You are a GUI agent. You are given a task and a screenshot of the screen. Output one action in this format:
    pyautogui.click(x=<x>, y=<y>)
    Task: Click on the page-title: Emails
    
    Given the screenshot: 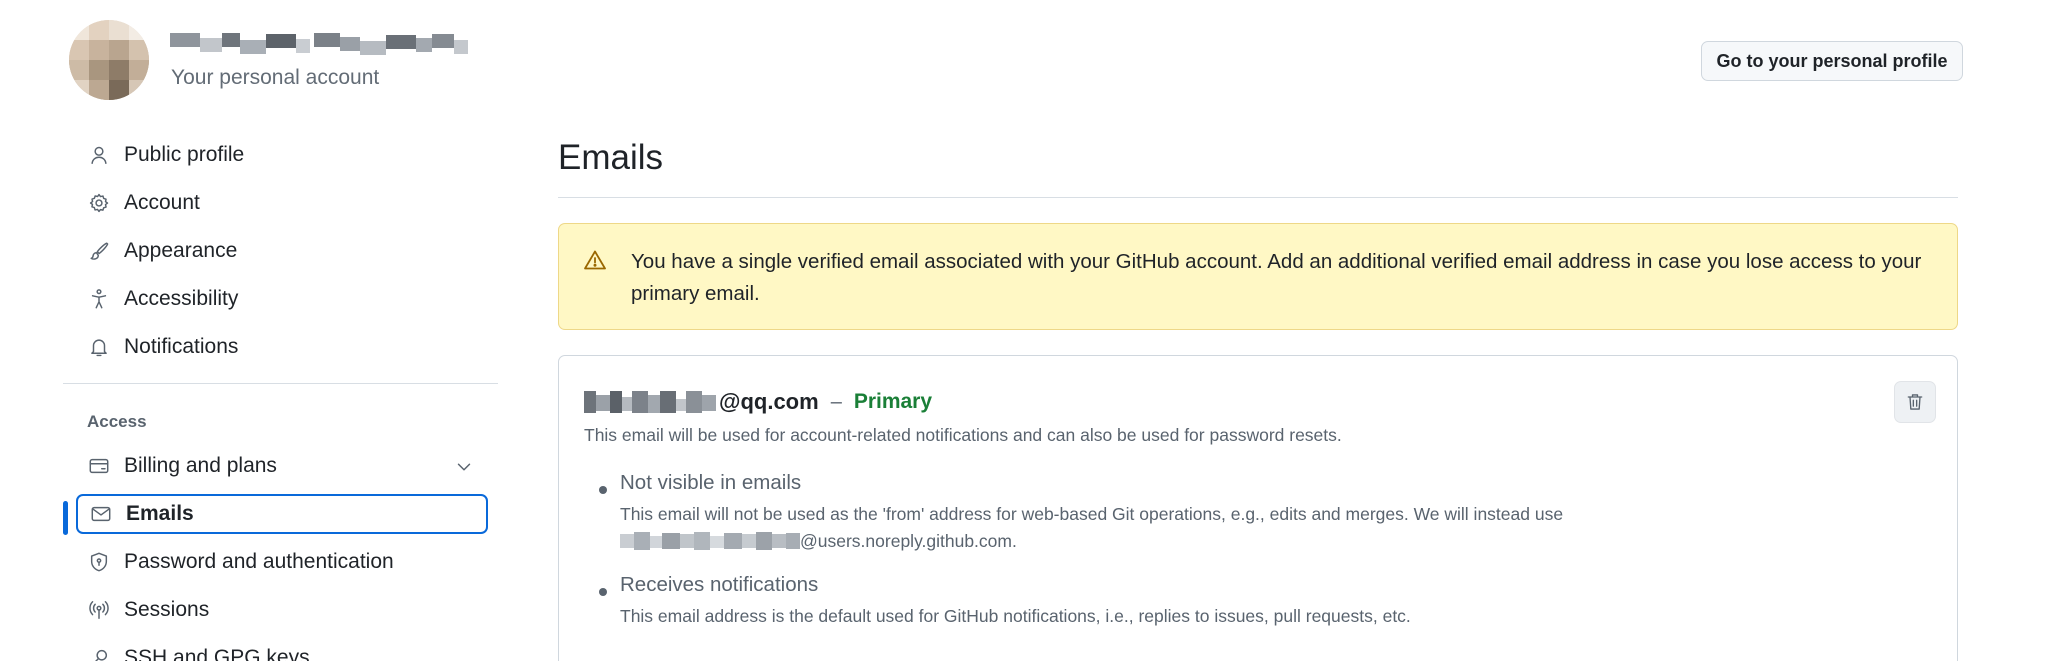 What is the action you would take?
    pyautogui.click(x=611, y=157)
    